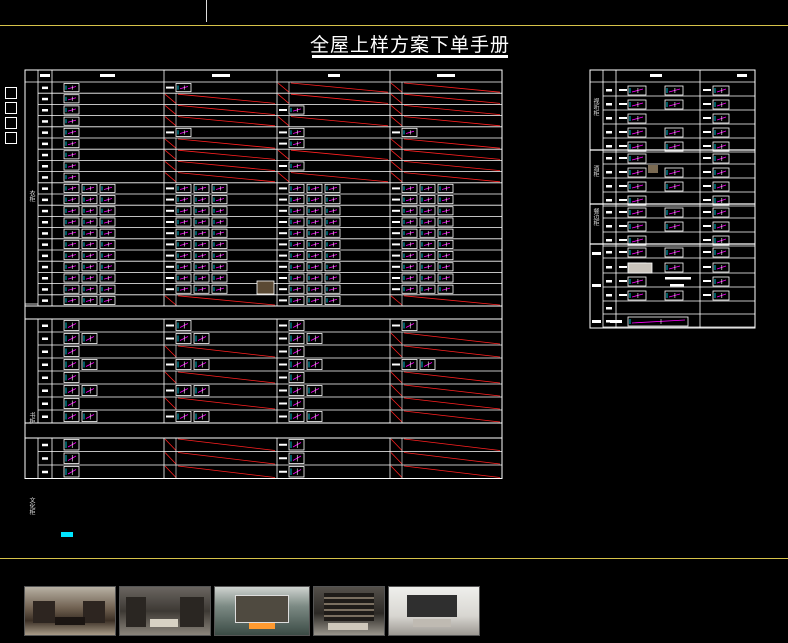 The width and height of the screenshot is (788, 643). What do you see at coordinates (67, 534) in the screenshot?
I see `cyan-note-tag` at bounding box center [67, 534].